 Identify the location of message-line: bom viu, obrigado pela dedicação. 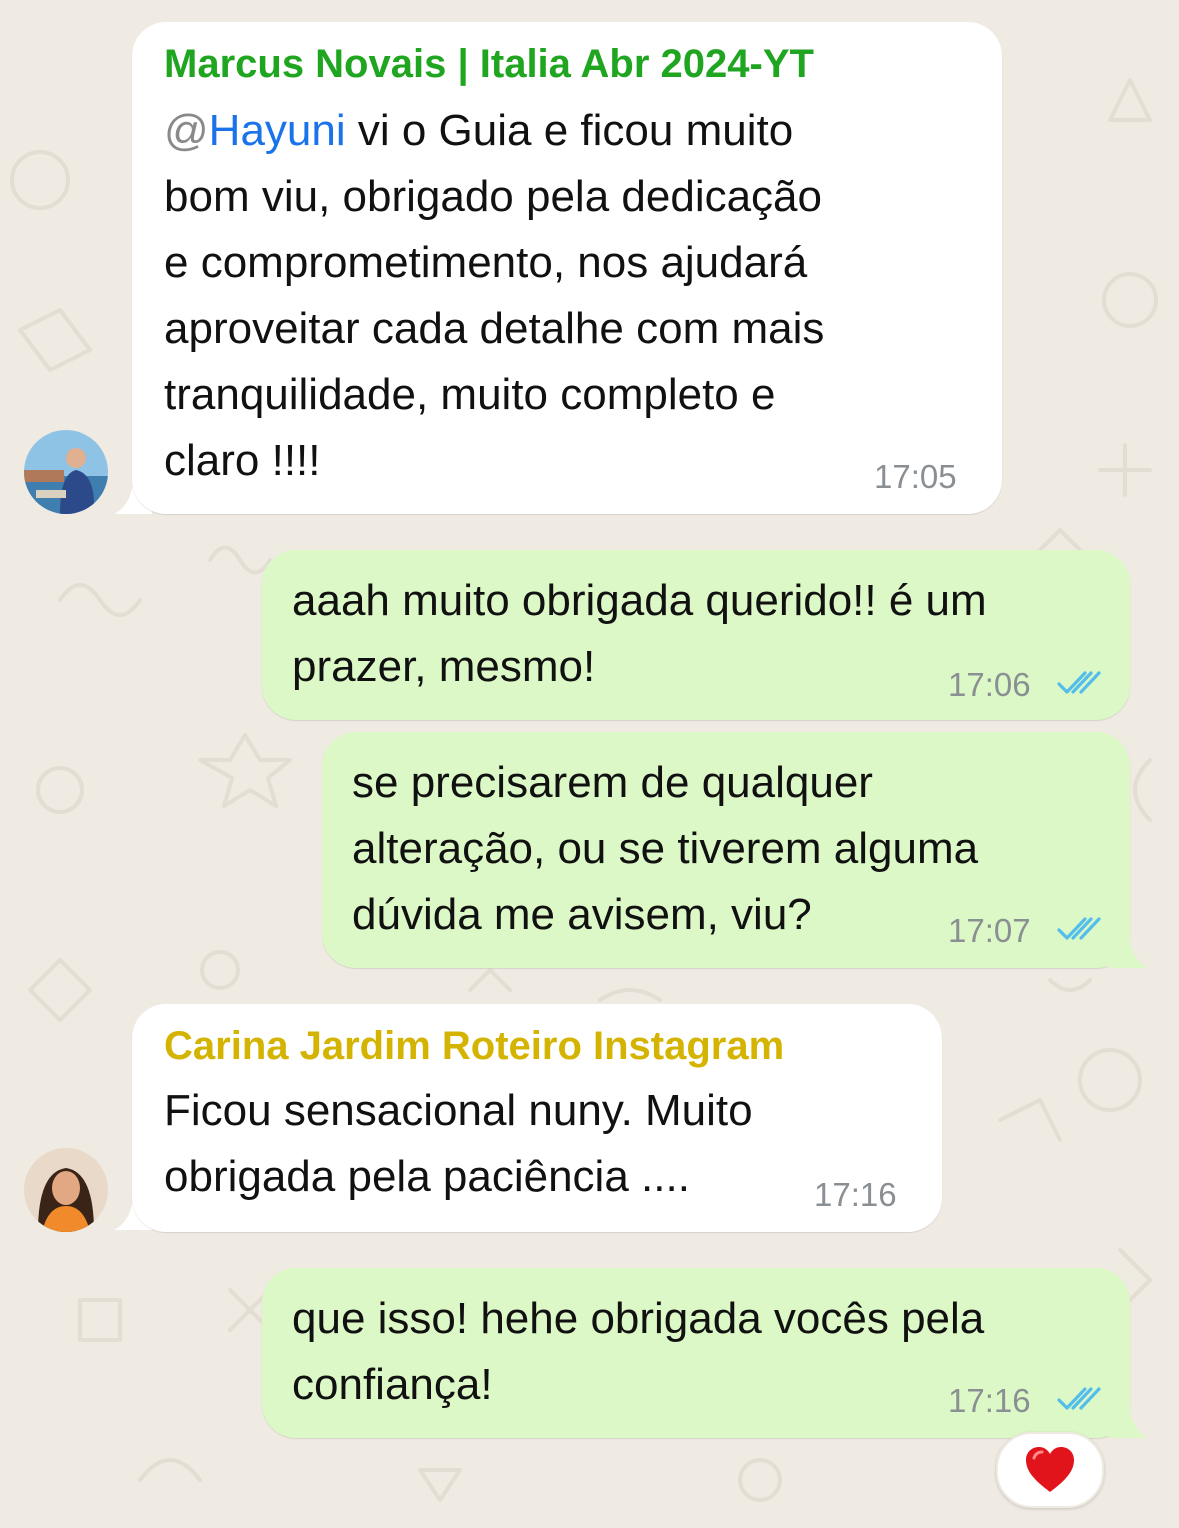
(493, 196).